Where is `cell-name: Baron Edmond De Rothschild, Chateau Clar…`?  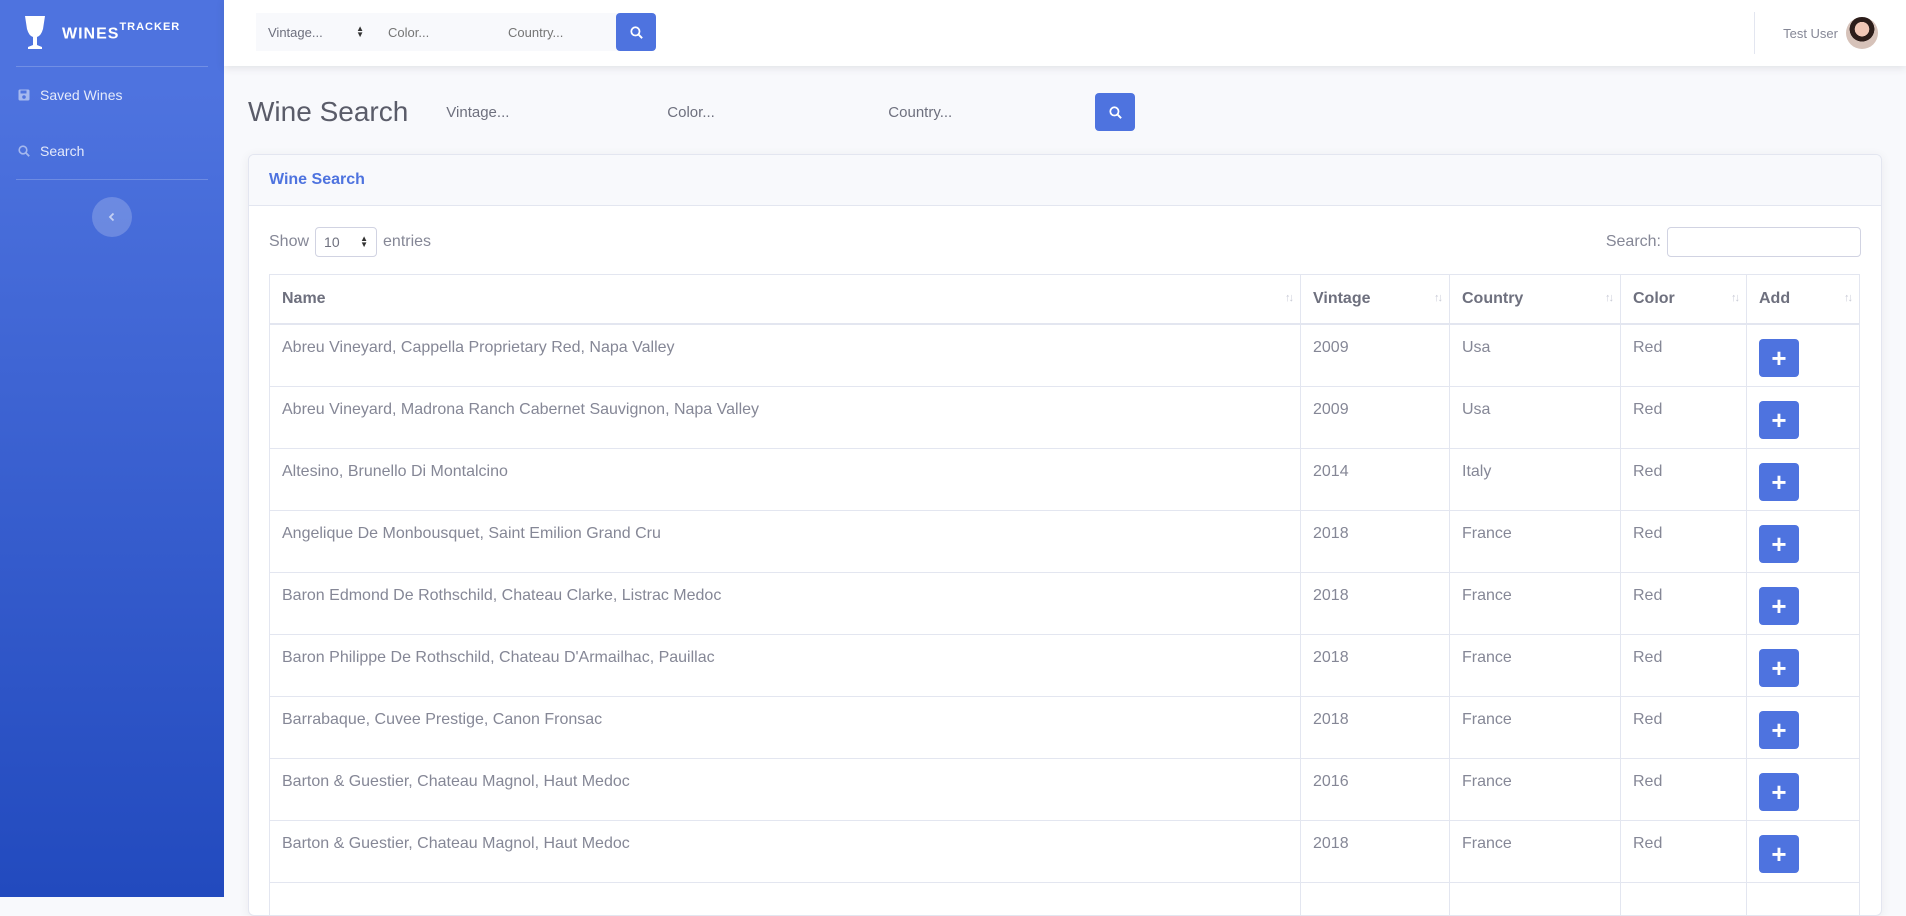 cell-name: Baron Edmond De Rothschild, Chateau Clar… is located at coordinates (785, 603).